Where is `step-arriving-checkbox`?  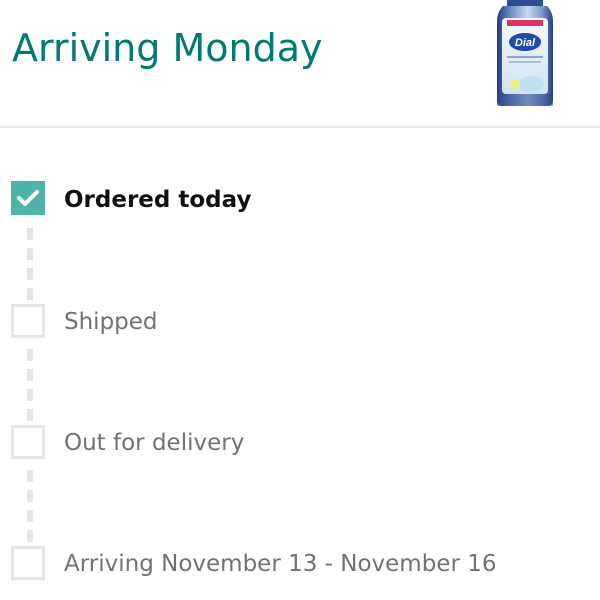 step-arriving-checkbox is located at coordinates (28, 563).